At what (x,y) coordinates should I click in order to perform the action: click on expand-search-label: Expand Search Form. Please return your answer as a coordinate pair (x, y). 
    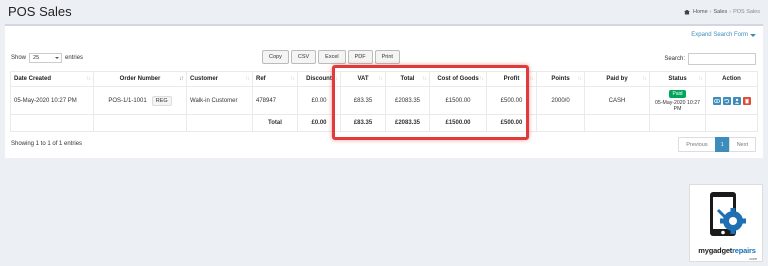
    Looking at the image, I should click on (719, 35).